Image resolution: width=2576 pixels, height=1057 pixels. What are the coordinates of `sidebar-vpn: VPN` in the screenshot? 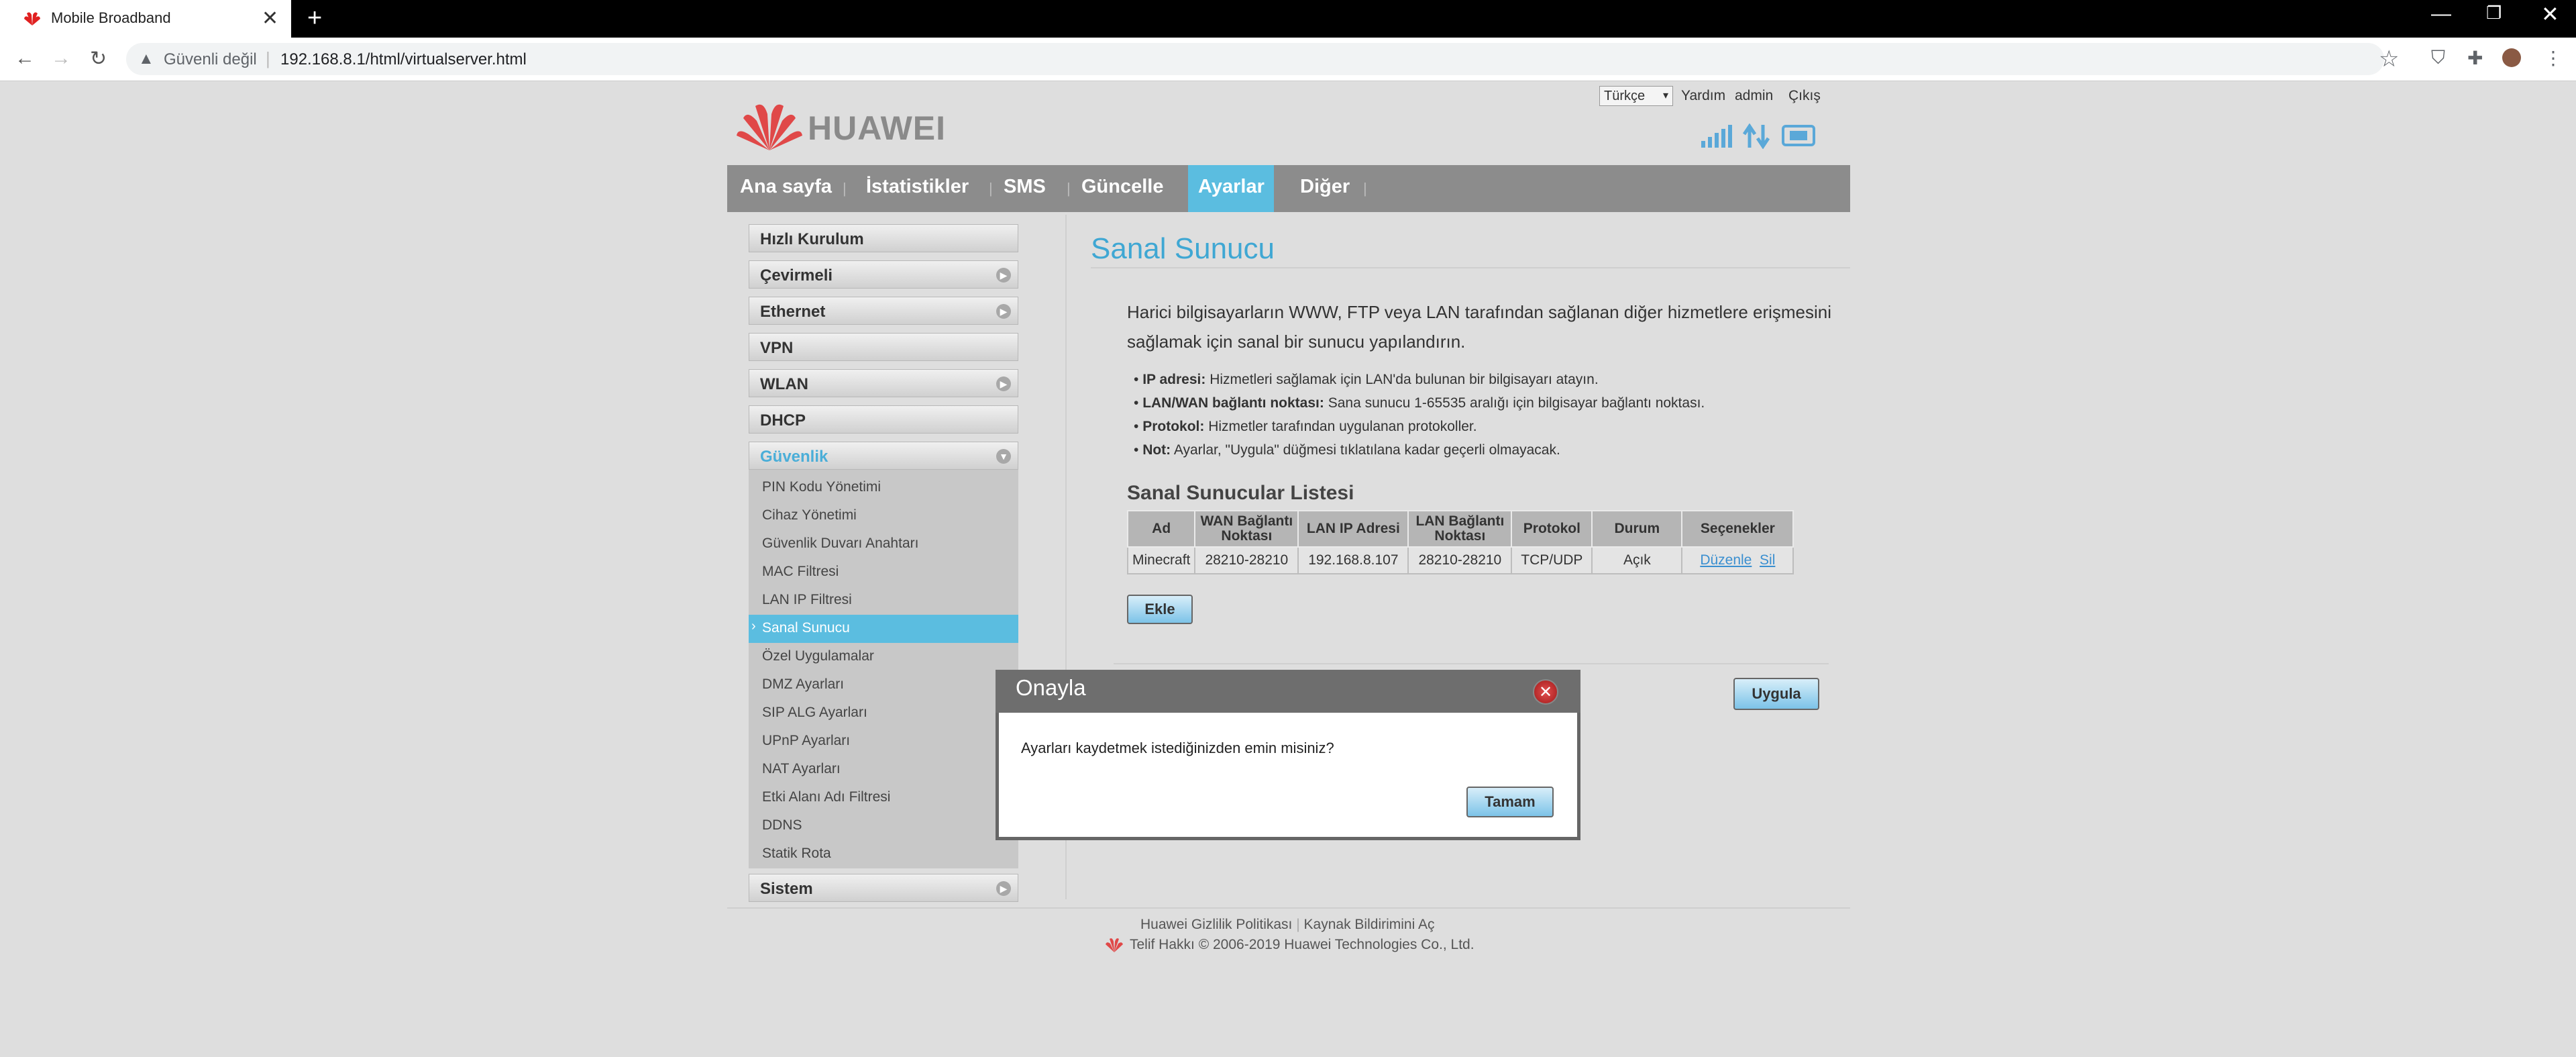 It's located at (883, 347).